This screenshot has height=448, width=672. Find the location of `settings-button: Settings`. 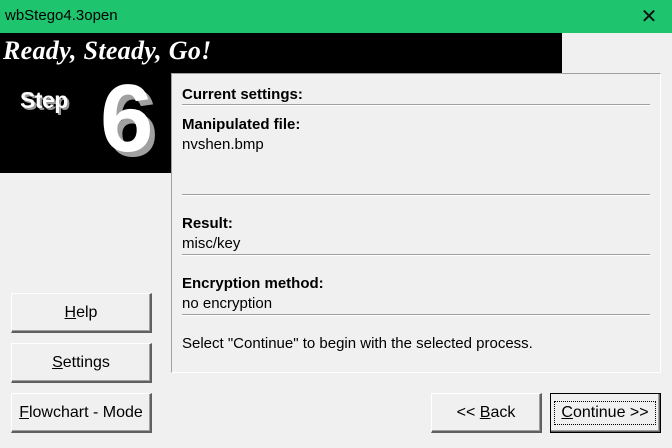

settings-button: Settings is located at coordinates (81, 363).